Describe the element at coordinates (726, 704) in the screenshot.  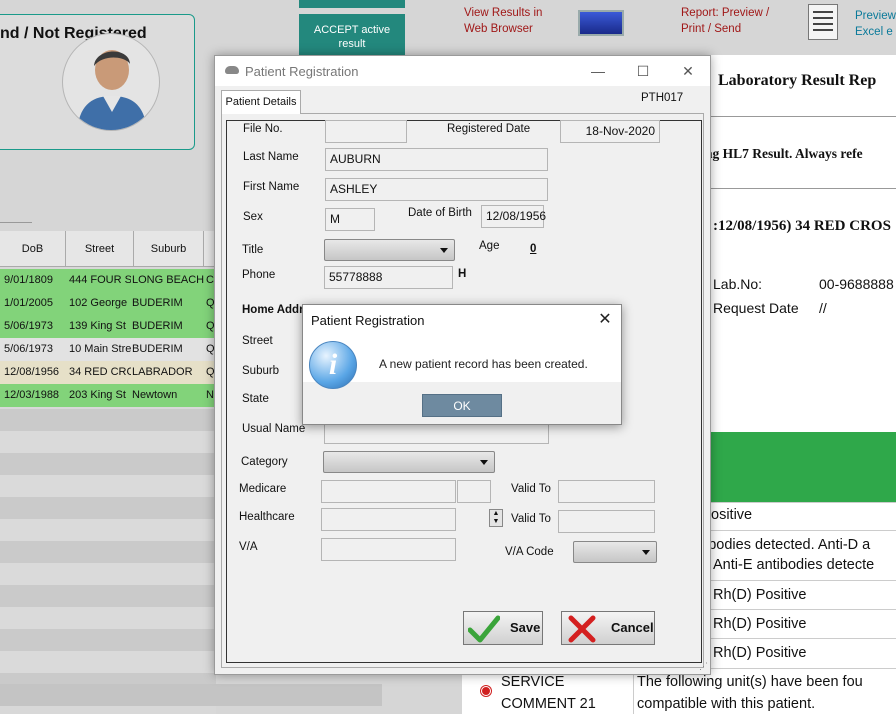
I see `service-comment: compatible with this patient.` at that location.